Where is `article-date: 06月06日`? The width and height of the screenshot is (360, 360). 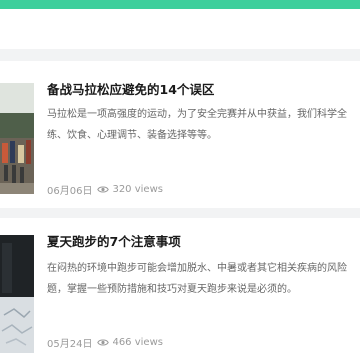
article-date: 06月06日 is located at coordinates (70, 191).